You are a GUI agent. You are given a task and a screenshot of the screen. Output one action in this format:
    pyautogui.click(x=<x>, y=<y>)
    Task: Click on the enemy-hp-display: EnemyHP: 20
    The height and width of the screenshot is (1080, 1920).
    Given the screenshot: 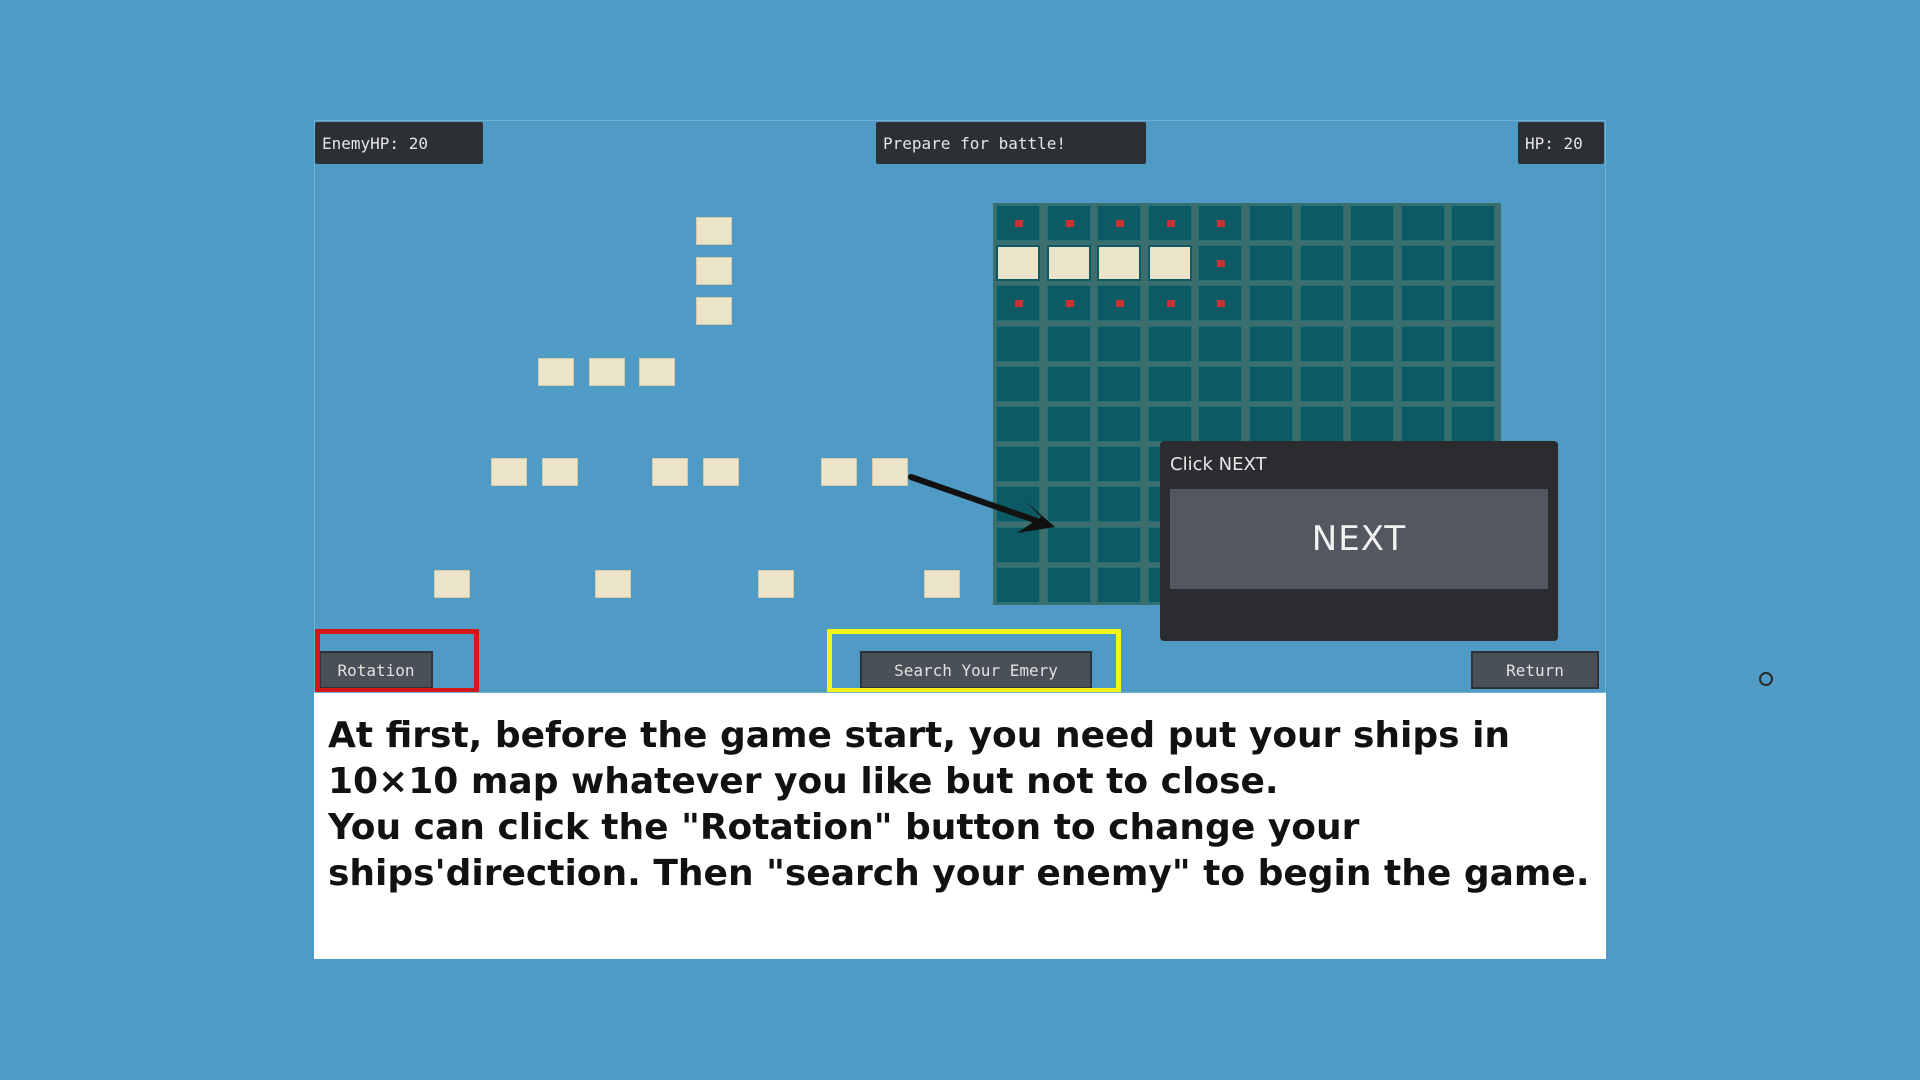 What is the action you would take?
    pyautogui.click(x=399, y=143)
    